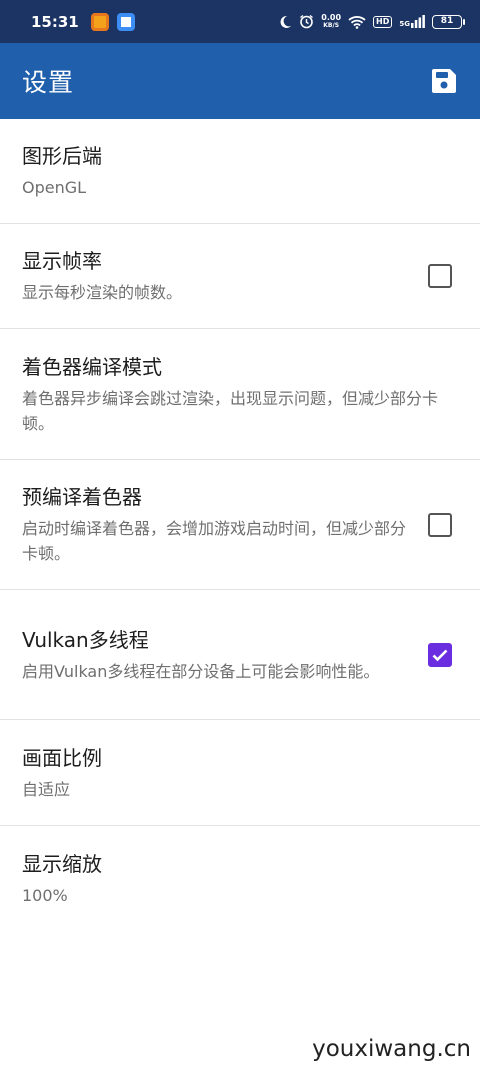 This screenshot has height=1073, width=480. I want to click on pref-text: 显示帧率 显示每秒渲染的帧数。, so click(225, 276).